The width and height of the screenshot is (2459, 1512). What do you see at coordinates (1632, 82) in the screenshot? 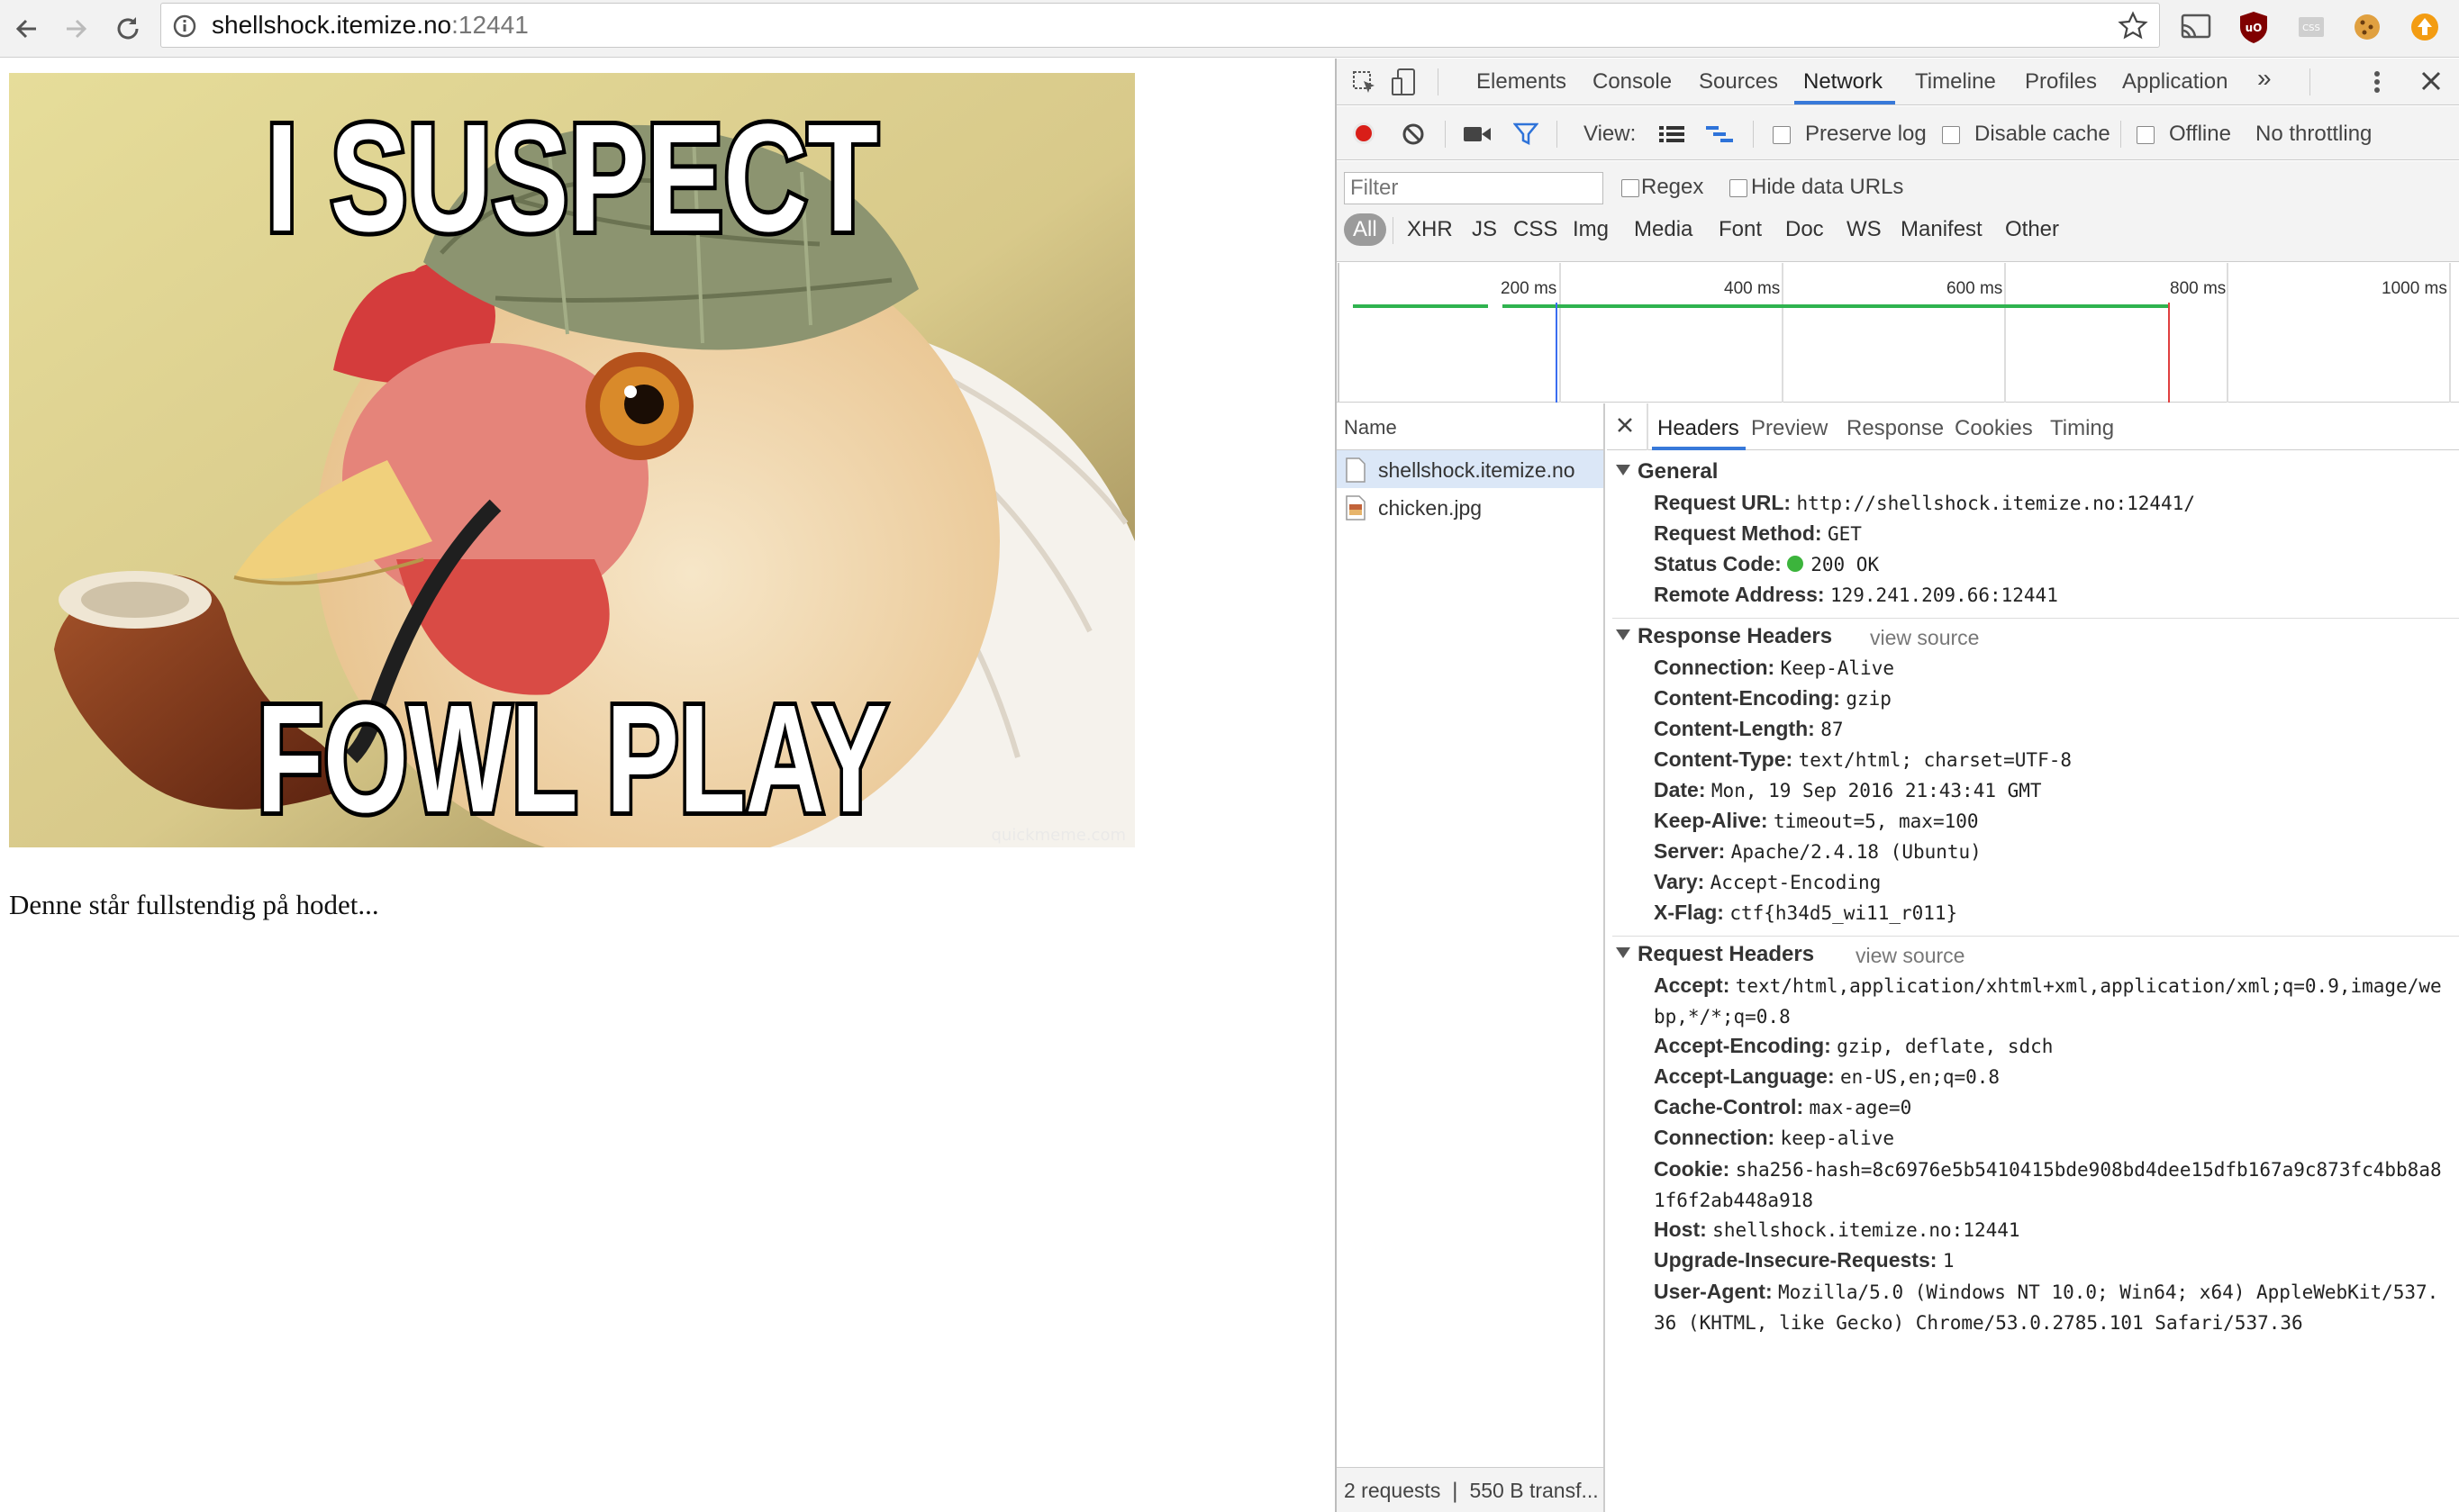
I see `tab-console: Console` at bounding box center [1632, 82].